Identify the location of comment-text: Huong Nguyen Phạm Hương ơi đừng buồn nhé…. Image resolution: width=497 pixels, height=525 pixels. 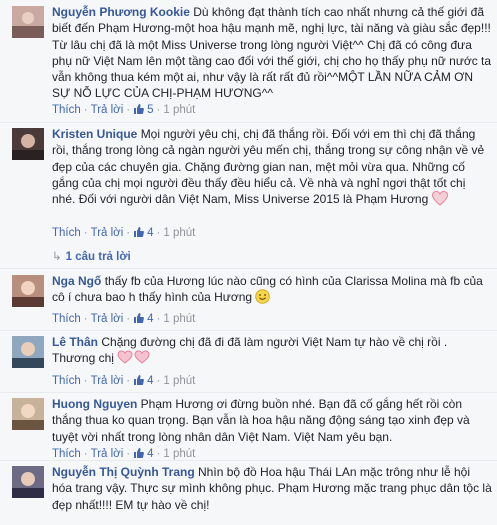
(272, 420).